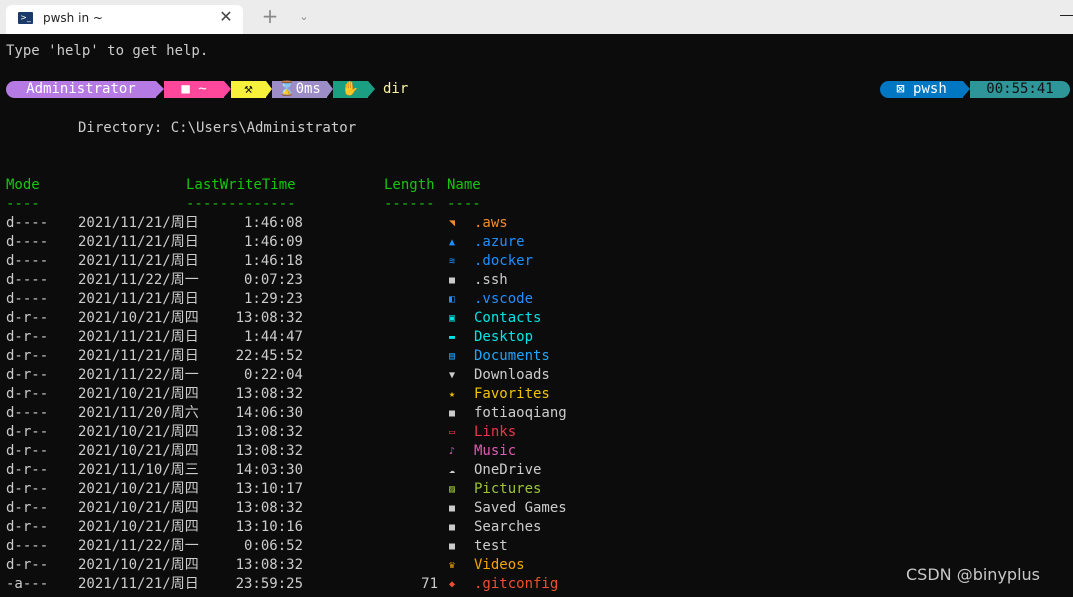 The width and height of the screenshot is (1073, 597). I want to click on close-icon: ✕, so click(226, 17).